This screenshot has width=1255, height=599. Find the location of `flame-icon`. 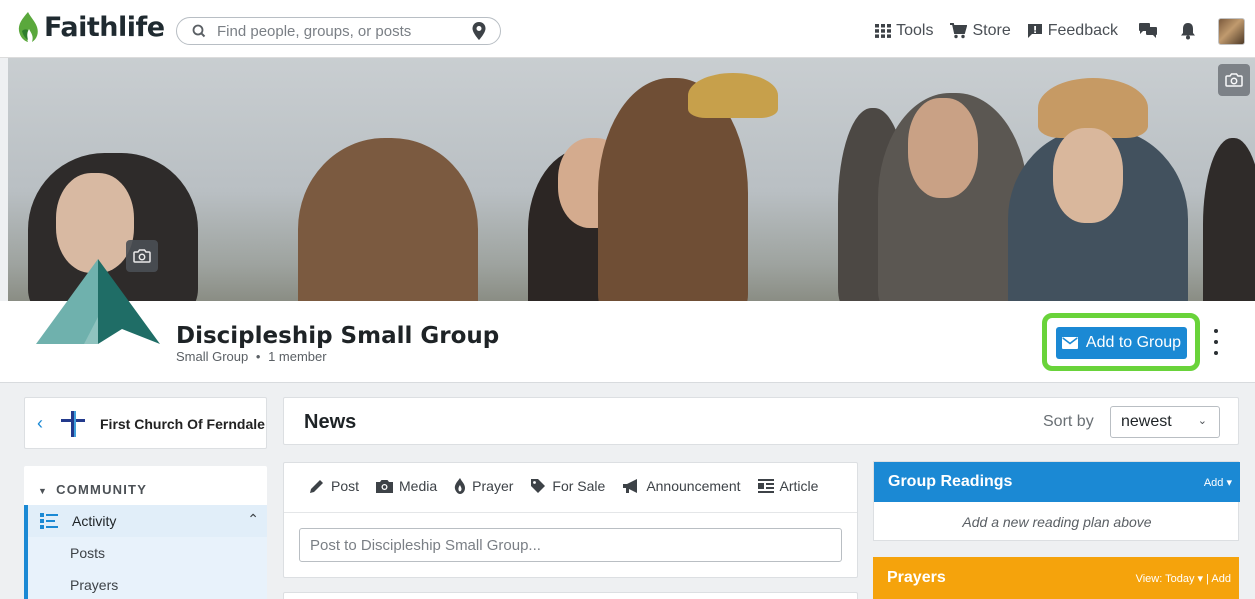

flame-icon is located at coordinates (460, 486).